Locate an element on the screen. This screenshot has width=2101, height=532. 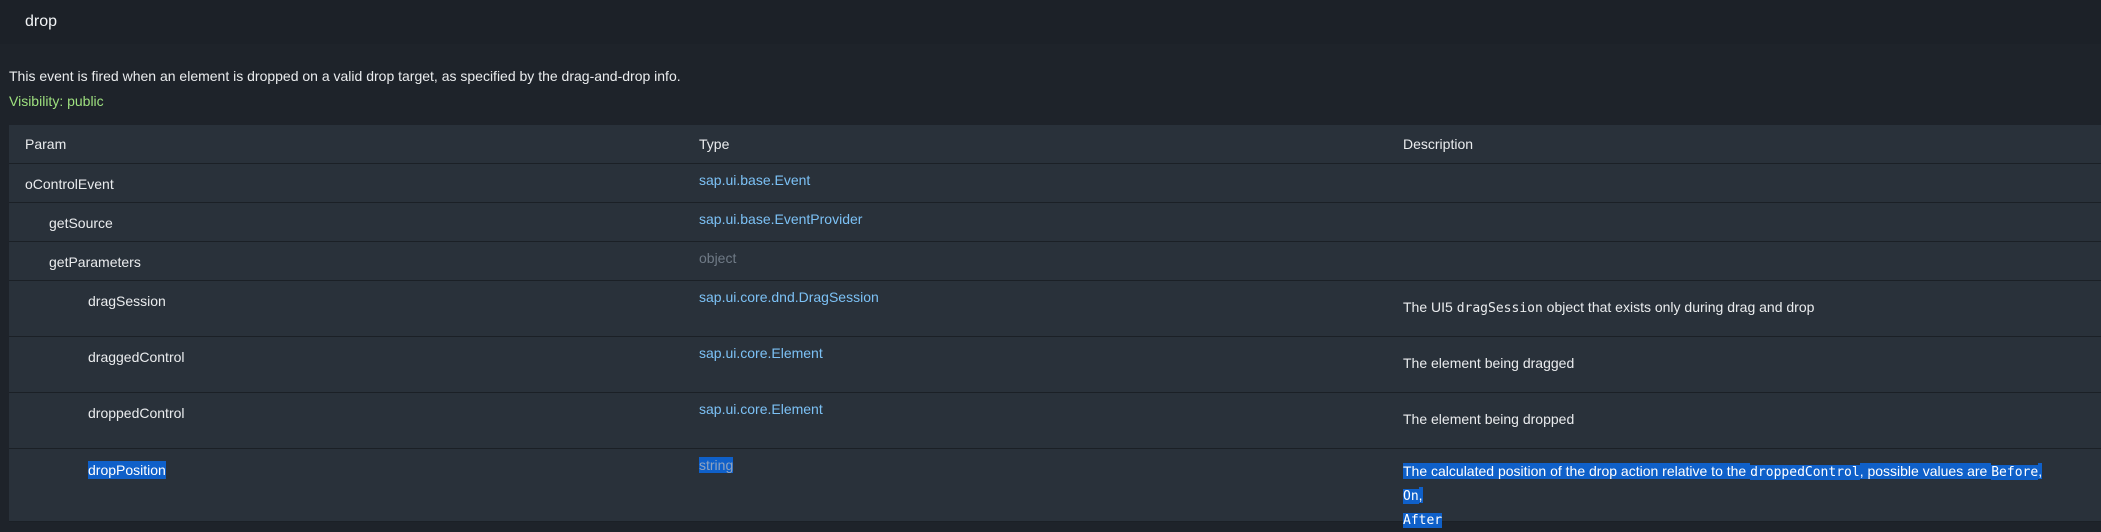
type-text: string is located at coordinates (716, 465).